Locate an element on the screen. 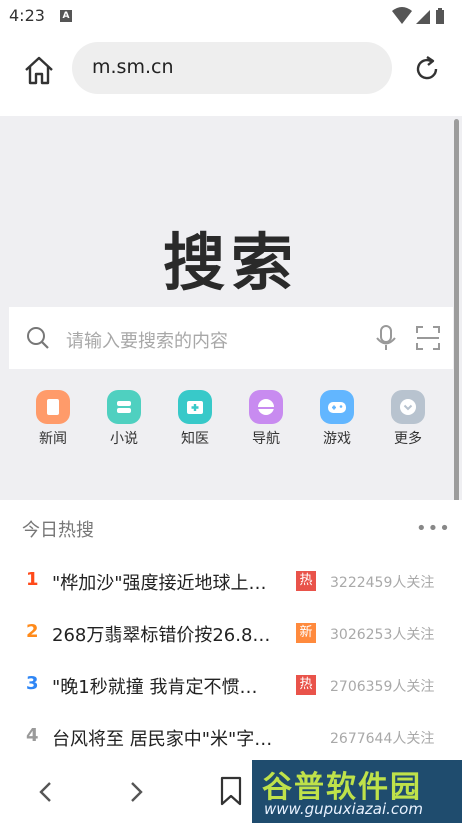 This screenshot has height=823, width=462. category-games: 游戏 is located at coordinates (337, 419).